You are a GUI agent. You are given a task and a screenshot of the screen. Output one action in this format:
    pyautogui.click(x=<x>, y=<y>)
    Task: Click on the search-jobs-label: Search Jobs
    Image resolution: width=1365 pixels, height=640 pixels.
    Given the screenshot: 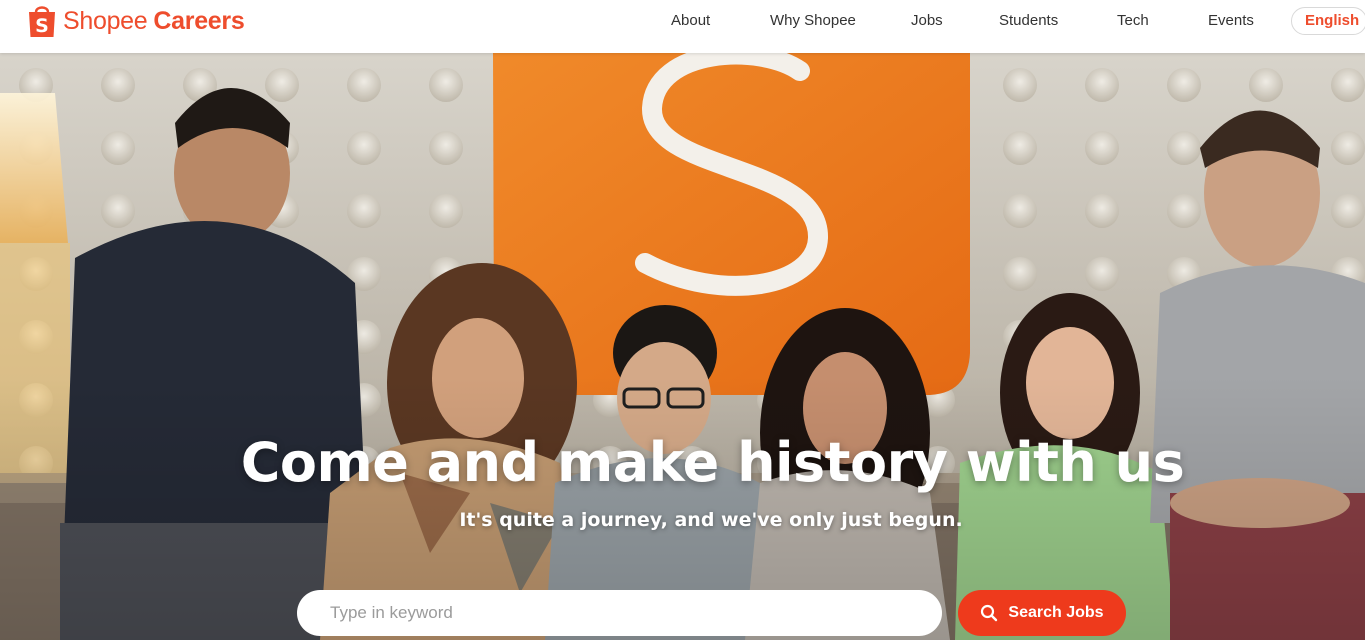 What is the action you would take?
    pyautogui.click(x=1056, y=612)
    